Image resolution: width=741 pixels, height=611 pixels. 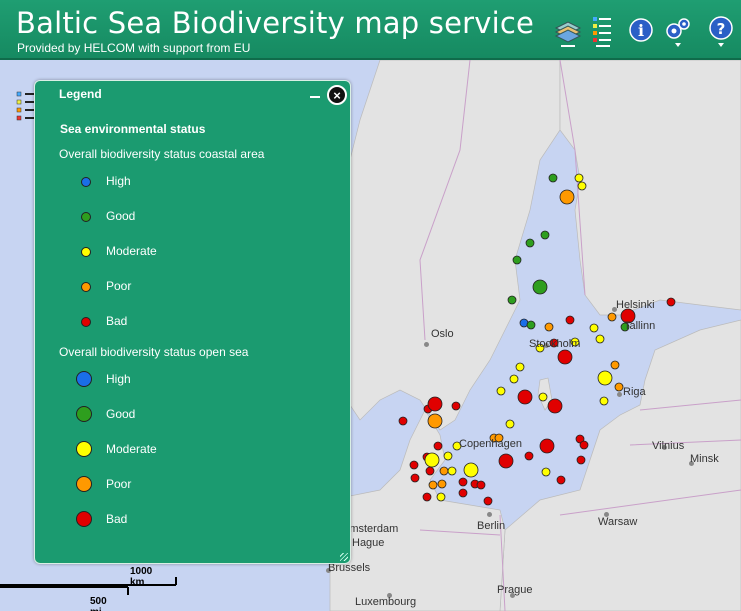 What do you see at coordinates (86, 322) in the screenshot?
I see `legend-symbol-bad-coastal` at bounding box center [86, 322].